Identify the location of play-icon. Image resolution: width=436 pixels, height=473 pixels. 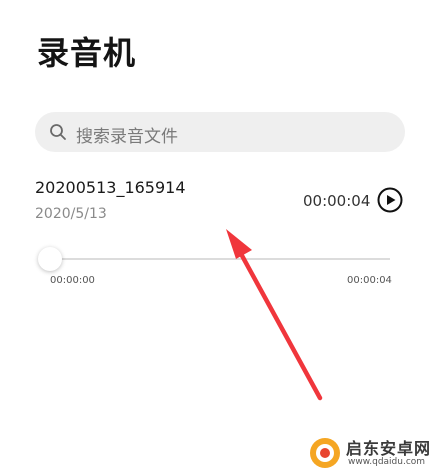
(390, 200).